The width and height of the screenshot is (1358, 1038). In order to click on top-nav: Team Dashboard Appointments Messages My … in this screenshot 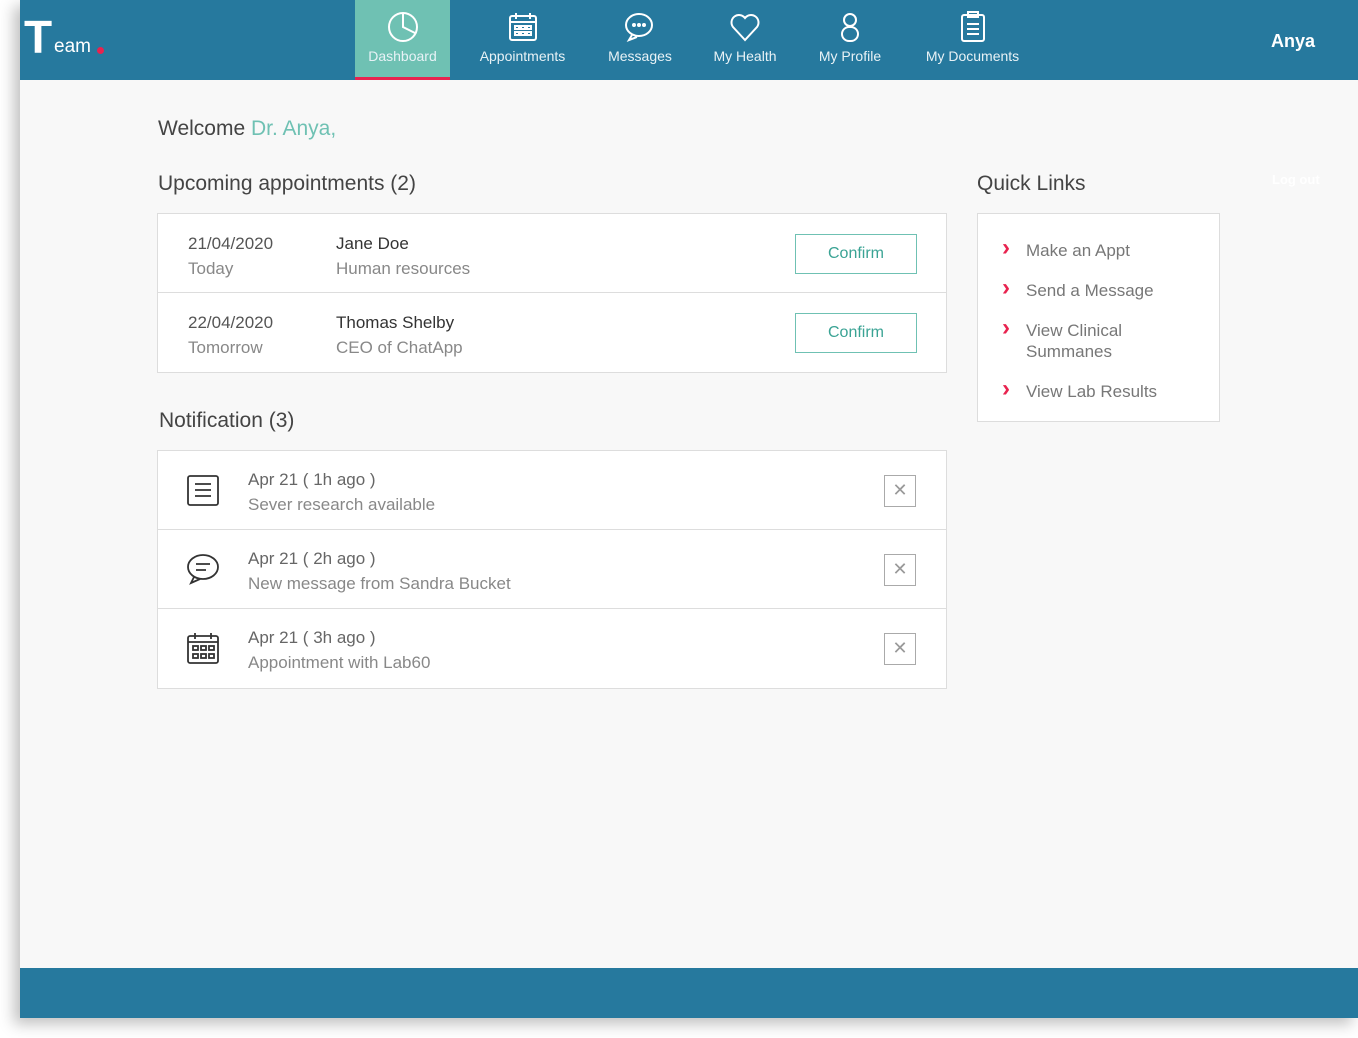, I will do `click(689, 40)`.